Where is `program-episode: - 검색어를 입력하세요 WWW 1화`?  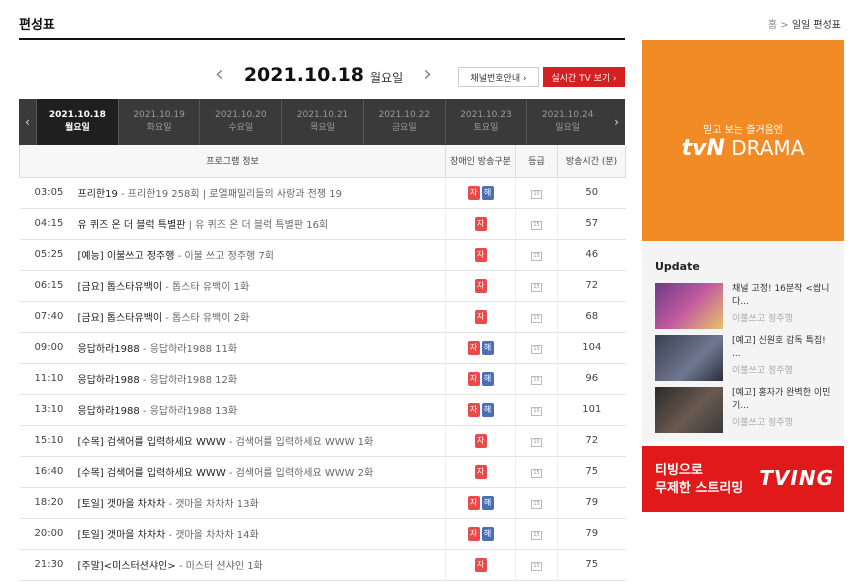
program-episode: - 검색어를 입력하세요 WWW 1화 is located at coordinates (299, 442).